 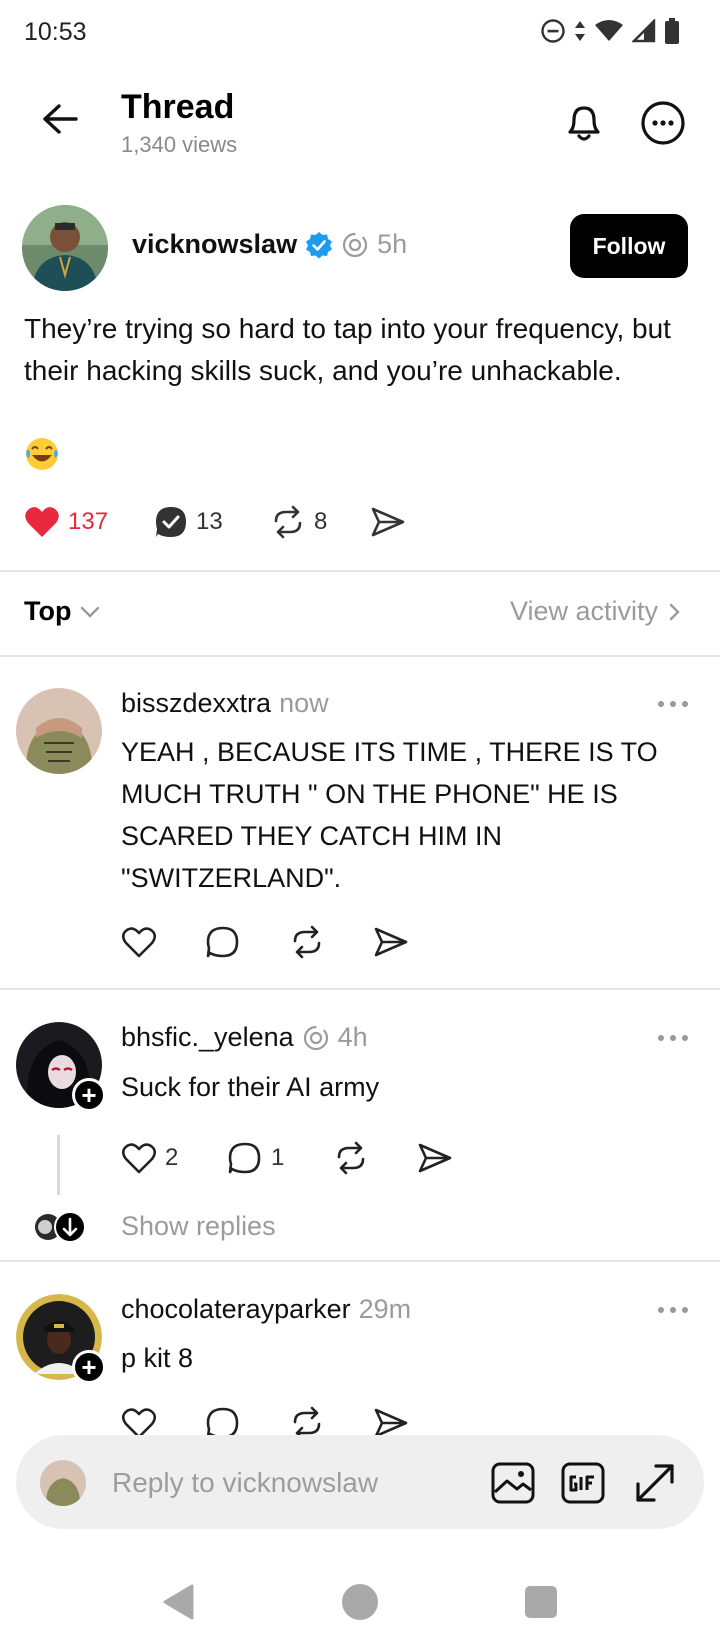 I want to click on do-not-disturb-icon, so click(x=553, y=31).